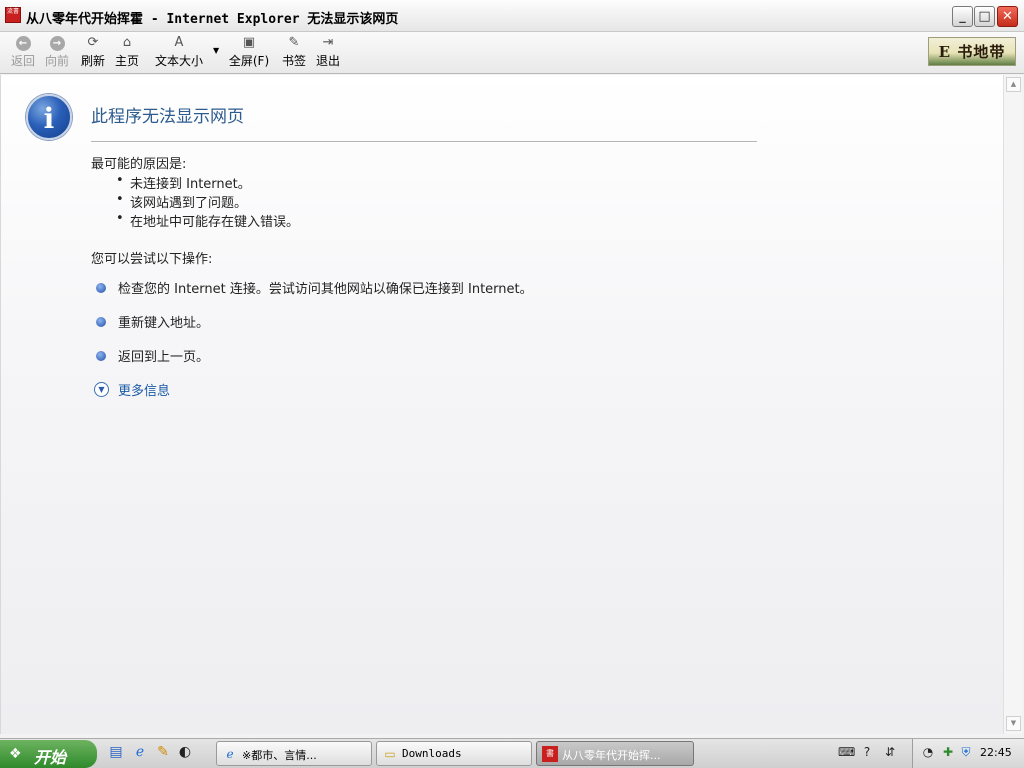 This screenshot has width=1024, height=768. What do you see at coordinates (163, 752) in the screenshot?
I see `media-quicklaunch-icon: ✎` at bounding box center [163, 752].